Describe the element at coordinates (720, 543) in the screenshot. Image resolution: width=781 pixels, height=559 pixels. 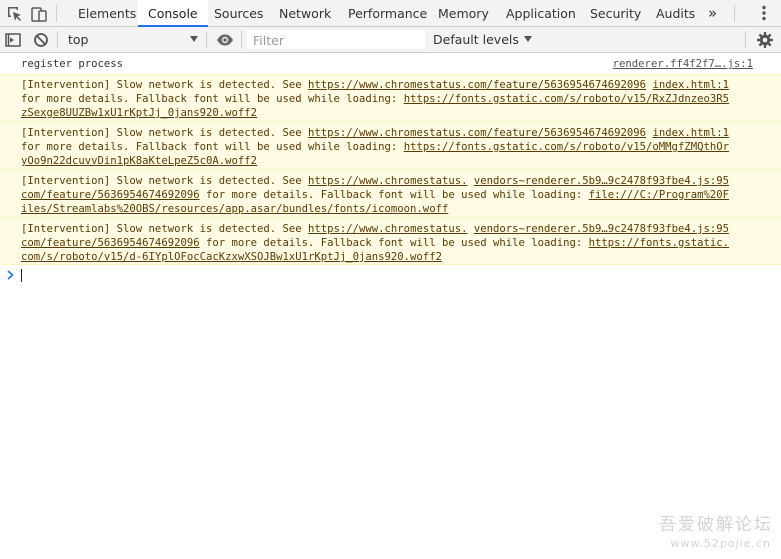
I see `watermark-url: www.52pojie.cn` at that location.